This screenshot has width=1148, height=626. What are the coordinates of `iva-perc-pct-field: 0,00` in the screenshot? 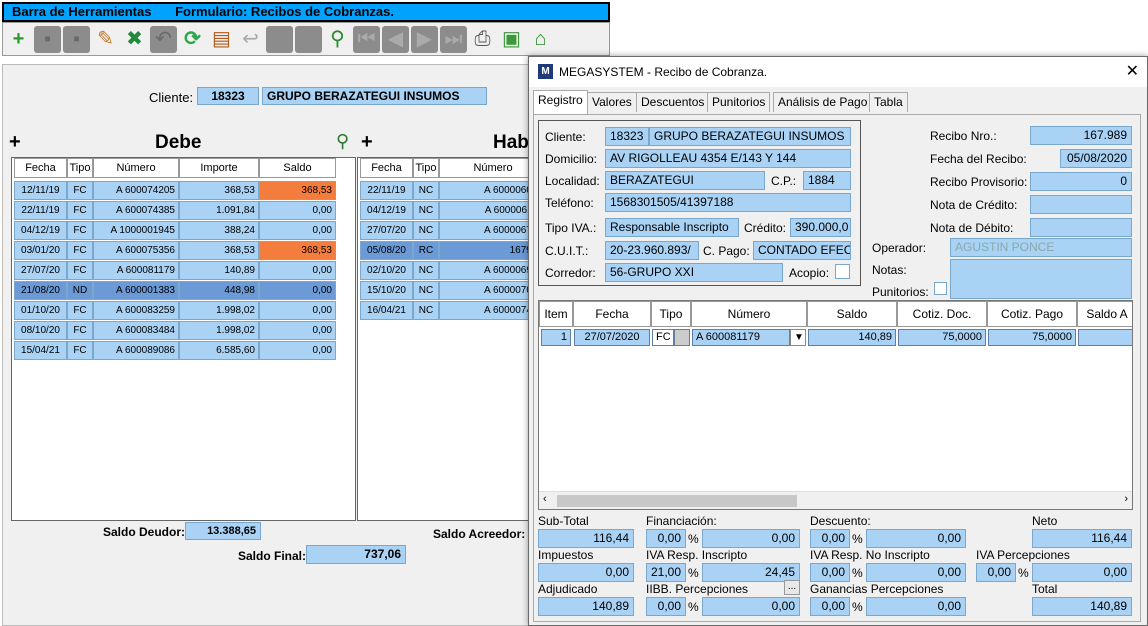 It's located at (996, 572).